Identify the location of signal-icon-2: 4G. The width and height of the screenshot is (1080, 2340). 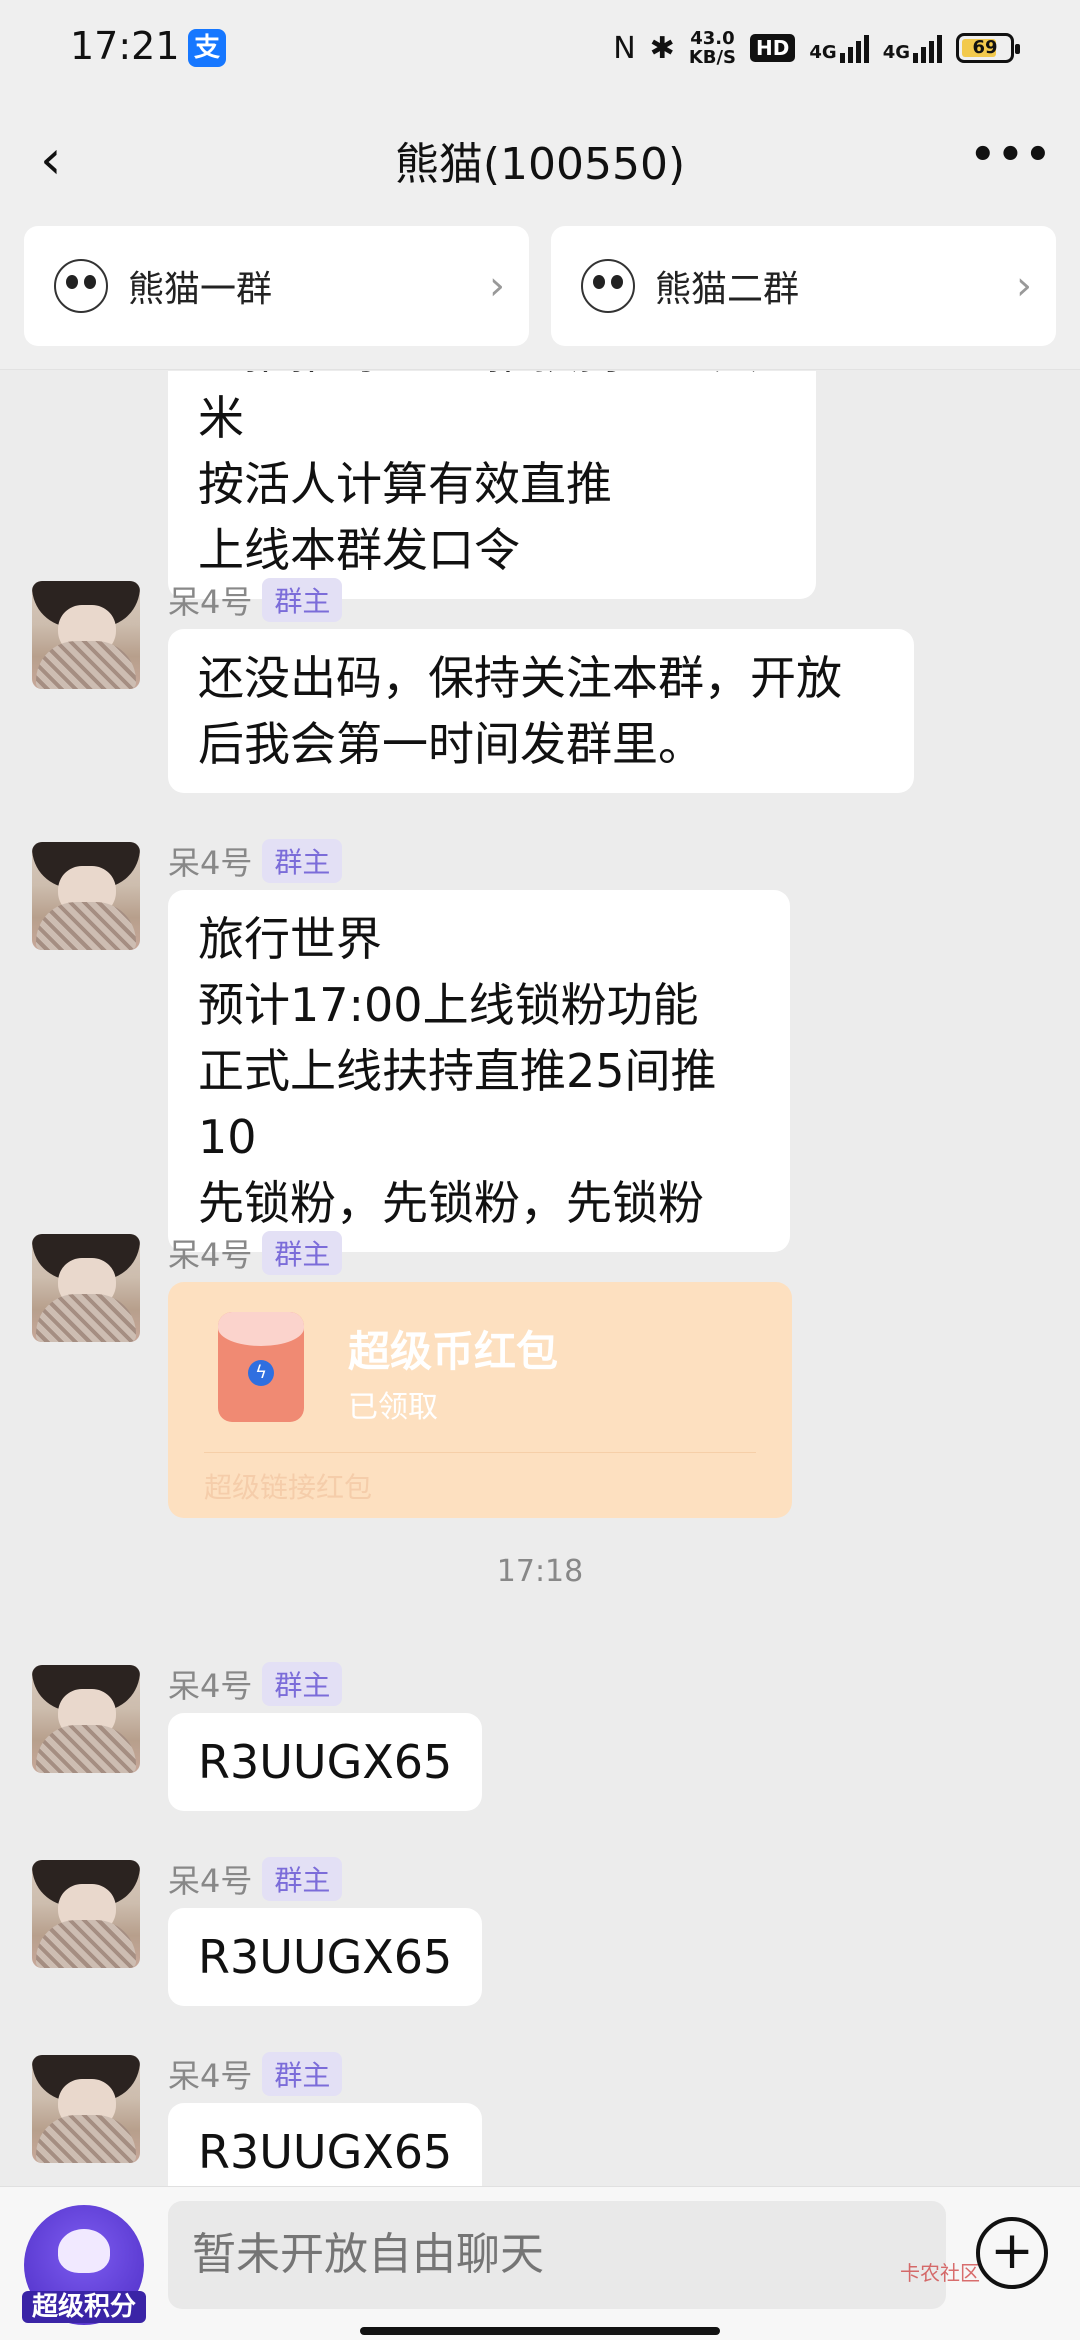
(912, 48).